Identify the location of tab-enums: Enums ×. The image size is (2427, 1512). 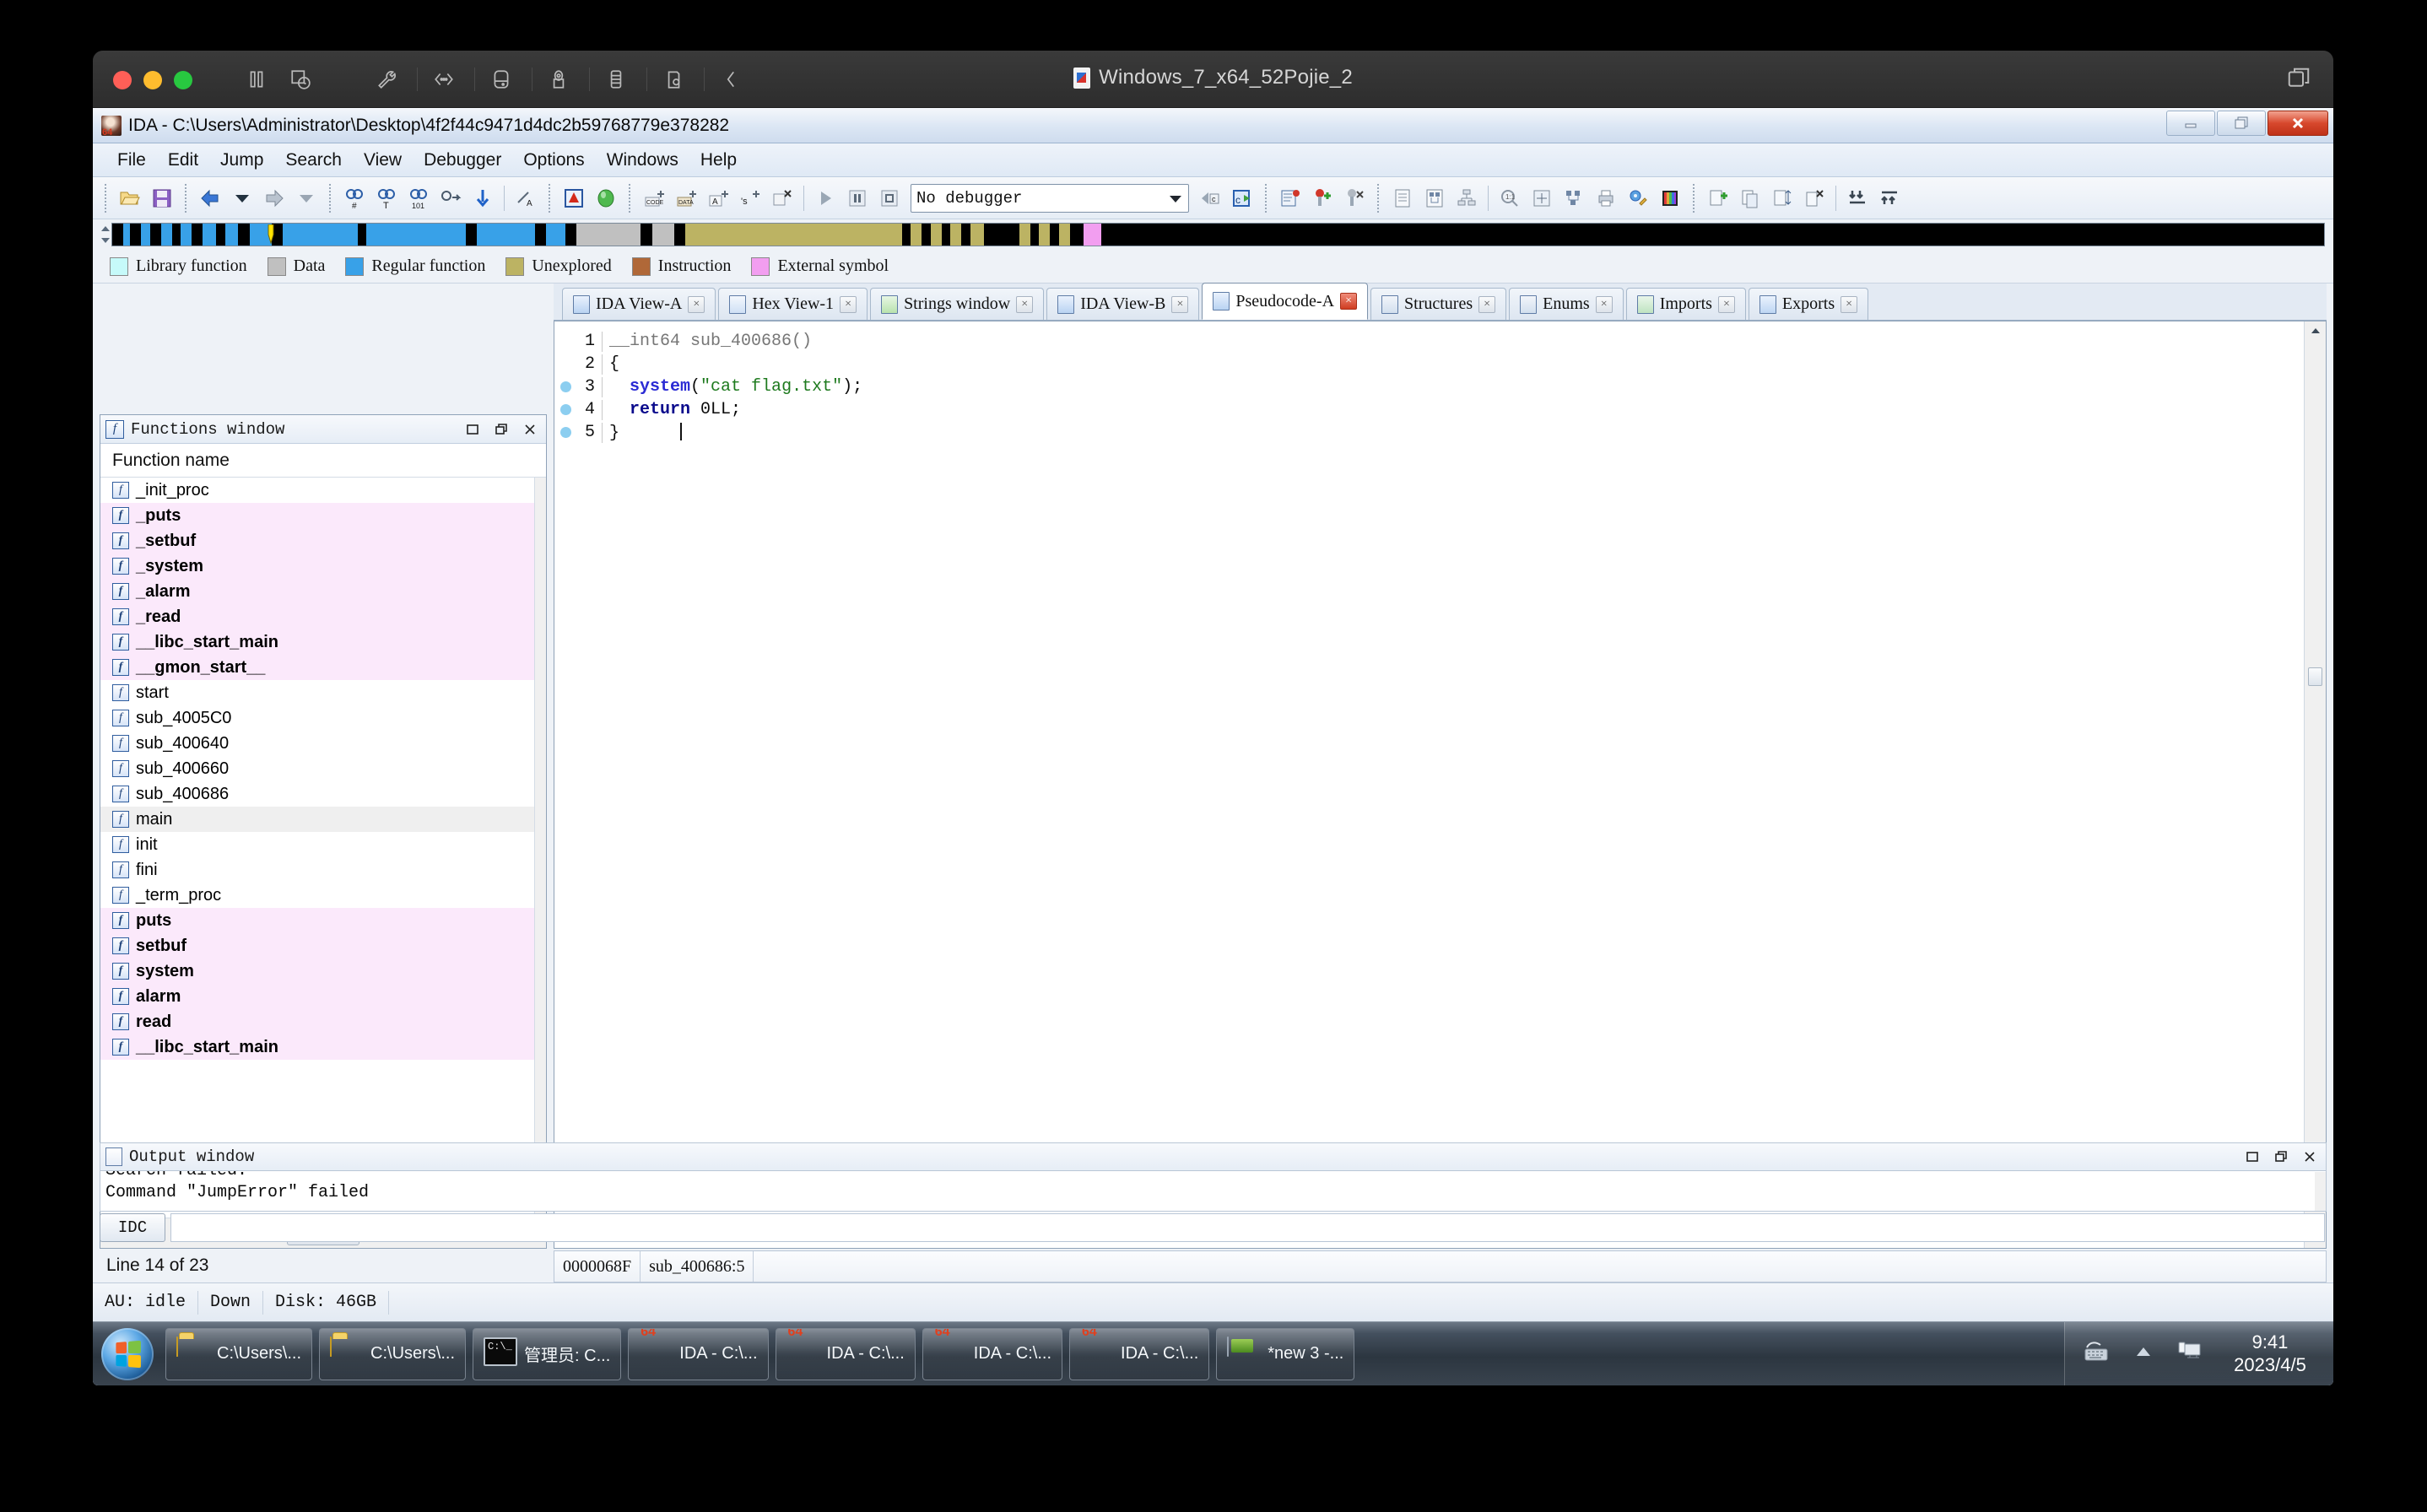
(1566, 304).